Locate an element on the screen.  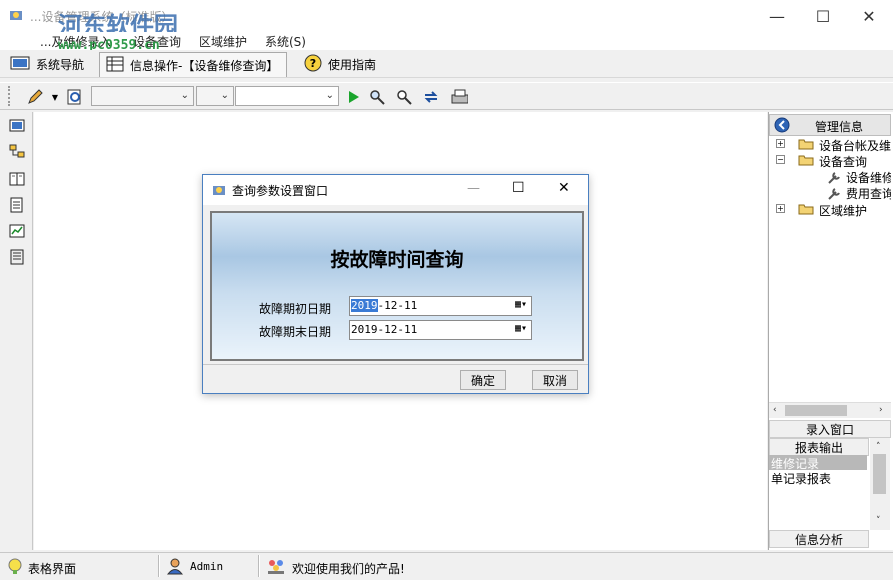
cancel-button: 取消 is located at coordinates (555, 380).